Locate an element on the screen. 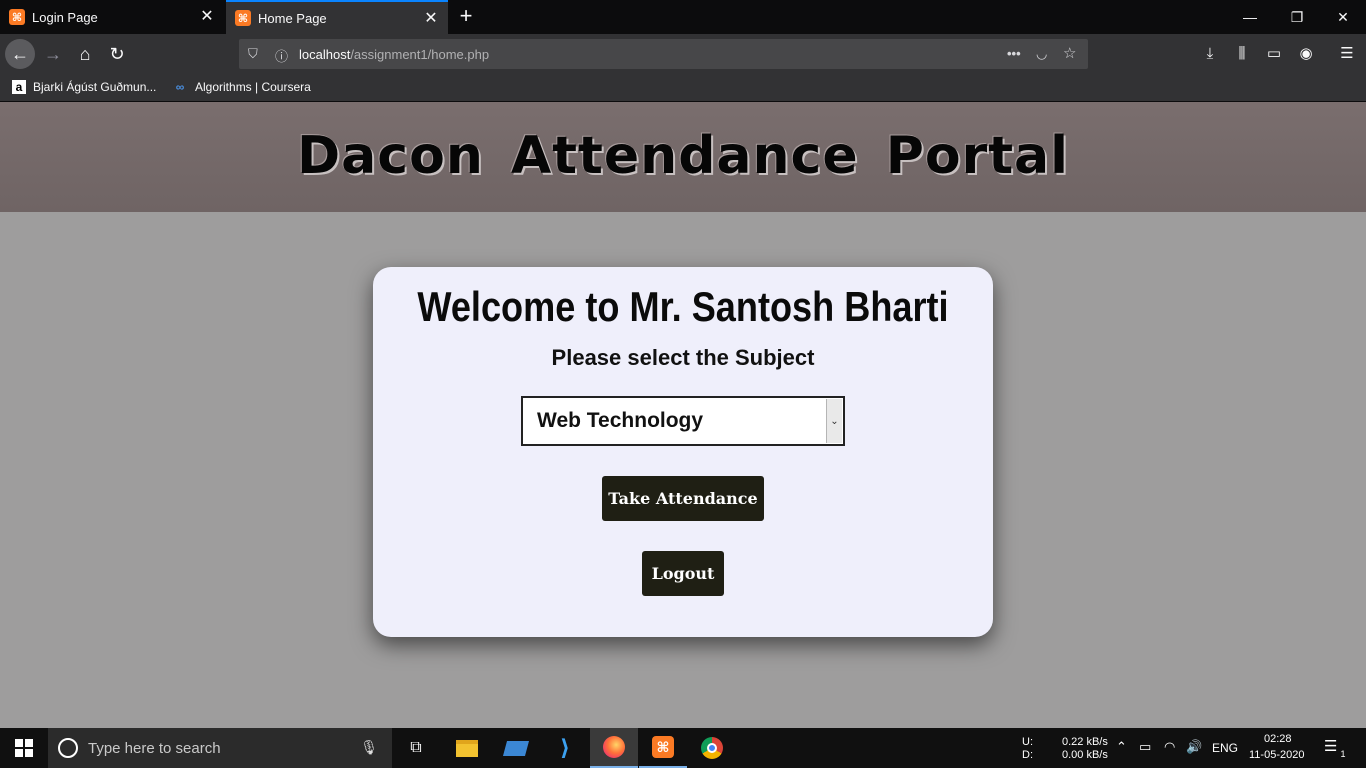 Image resolution: width=1366 pixels, height=768 pixels. pocket-icon: ◡ is located at coordinates (1041, 54).